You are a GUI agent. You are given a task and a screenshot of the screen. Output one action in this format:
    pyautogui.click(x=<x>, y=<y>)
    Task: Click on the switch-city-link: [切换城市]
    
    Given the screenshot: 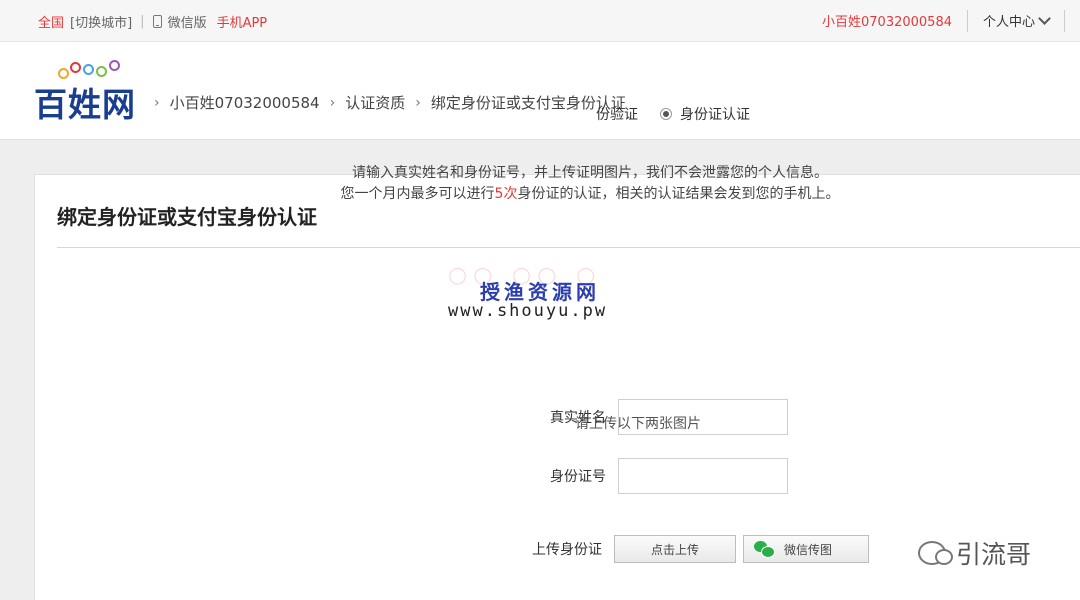 What is the action you would take?
    pyautogui.click(x=101, y=21)
    